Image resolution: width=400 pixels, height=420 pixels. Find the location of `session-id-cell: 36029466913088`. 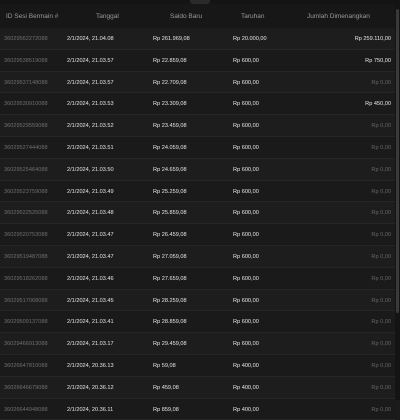

session-id-cell: 36029466913088 is located at coordinates (26, 344).